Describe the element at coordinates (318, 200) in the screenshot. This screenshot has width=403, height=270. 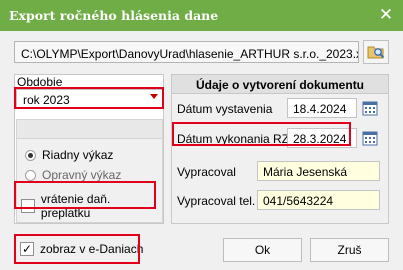
I see `phone-field: 041/5643224` at that location.